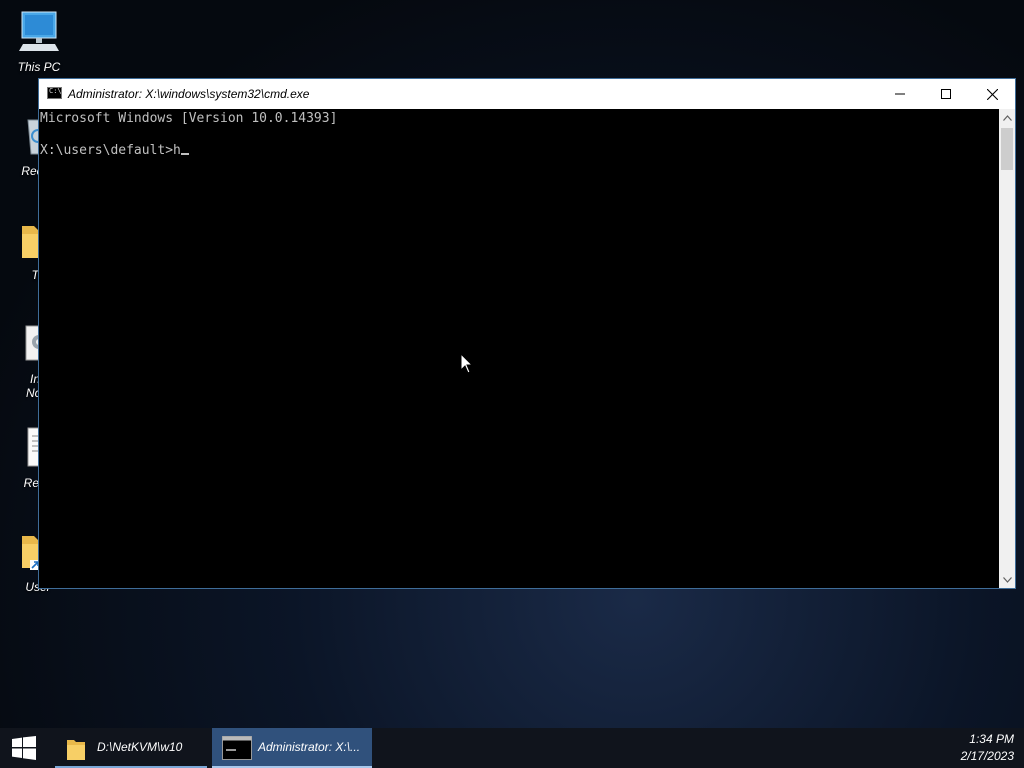 This screenshot has height=768, width=1024. What do you see at coordinates (987, 756) in the screenshot?
I see `clock-date: 2/17/2023` at bounding box center [987, 756].